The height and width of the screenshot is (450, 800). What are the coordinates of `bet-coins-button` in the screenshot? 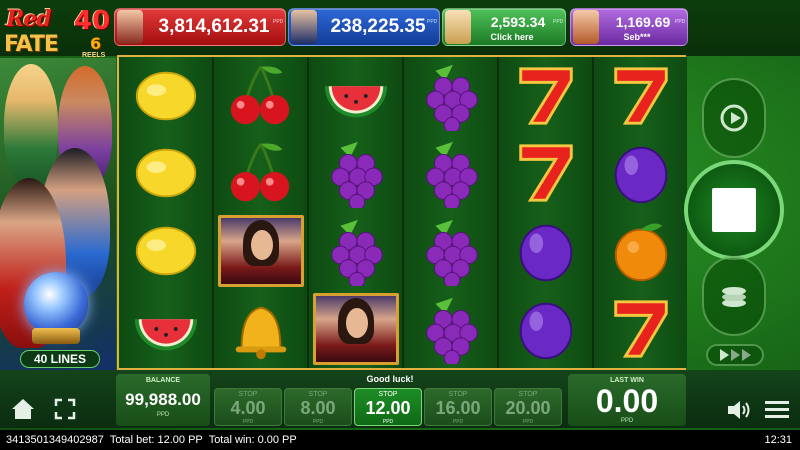 It's located at (734, 296).